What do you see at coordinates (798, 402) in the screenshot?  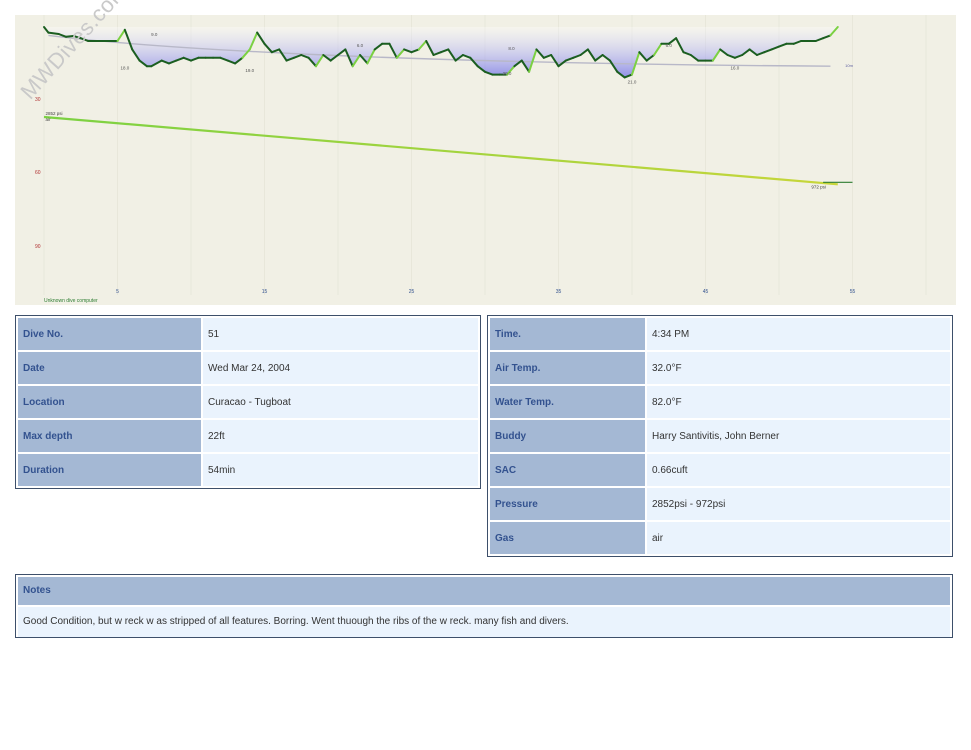 I see `water-temp-value: 82.0°F` at bounding box center [798, 402].